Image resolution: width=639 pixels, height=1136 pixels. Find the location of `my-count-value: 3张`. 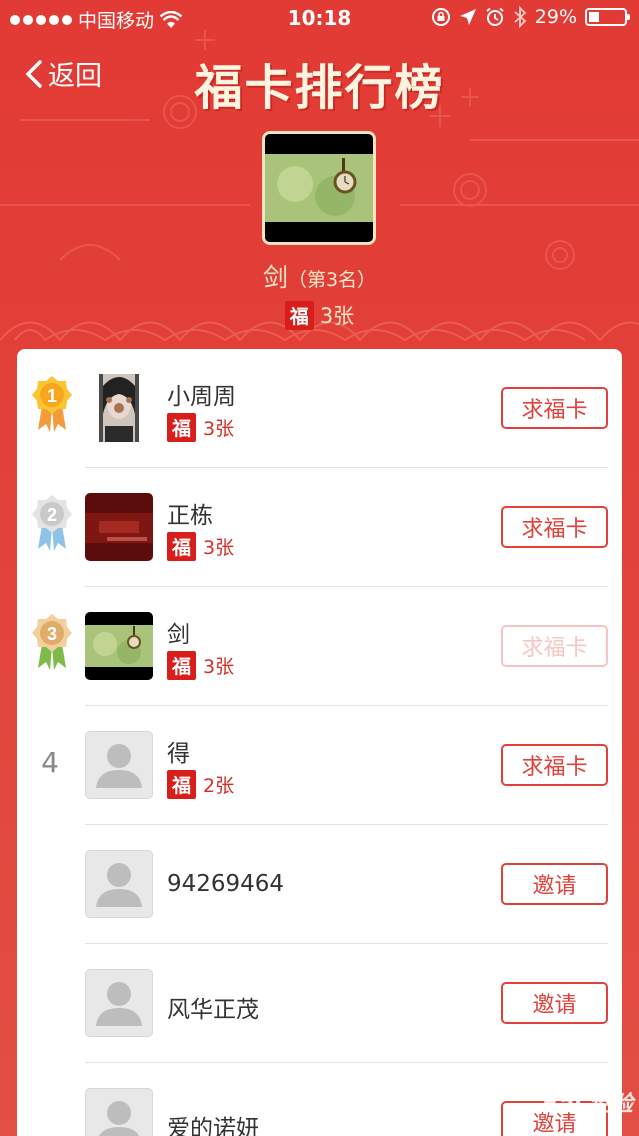

my-count-value: 3张 is located at coordinates (337, 316).